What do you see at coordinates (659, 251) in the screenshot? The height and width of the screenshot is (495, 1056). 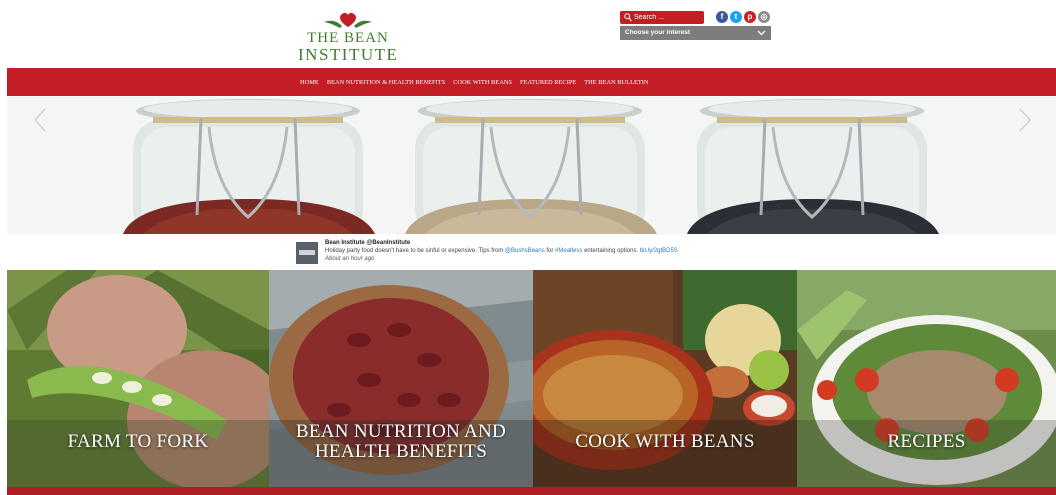 I see `tweet-url-link: bit.ly/2gtBD5S` at bounding box center [659, 251].